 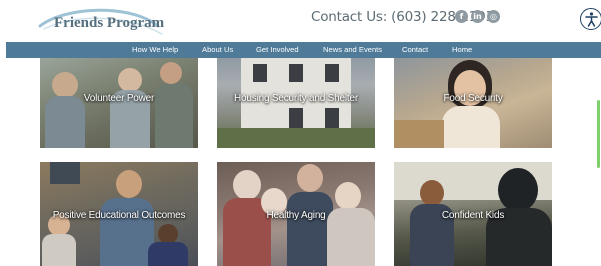 What do you see at coordinates (462, 50) in the screenshot?
I see `nav-item-home: Home` at bounding box center [462, 50].